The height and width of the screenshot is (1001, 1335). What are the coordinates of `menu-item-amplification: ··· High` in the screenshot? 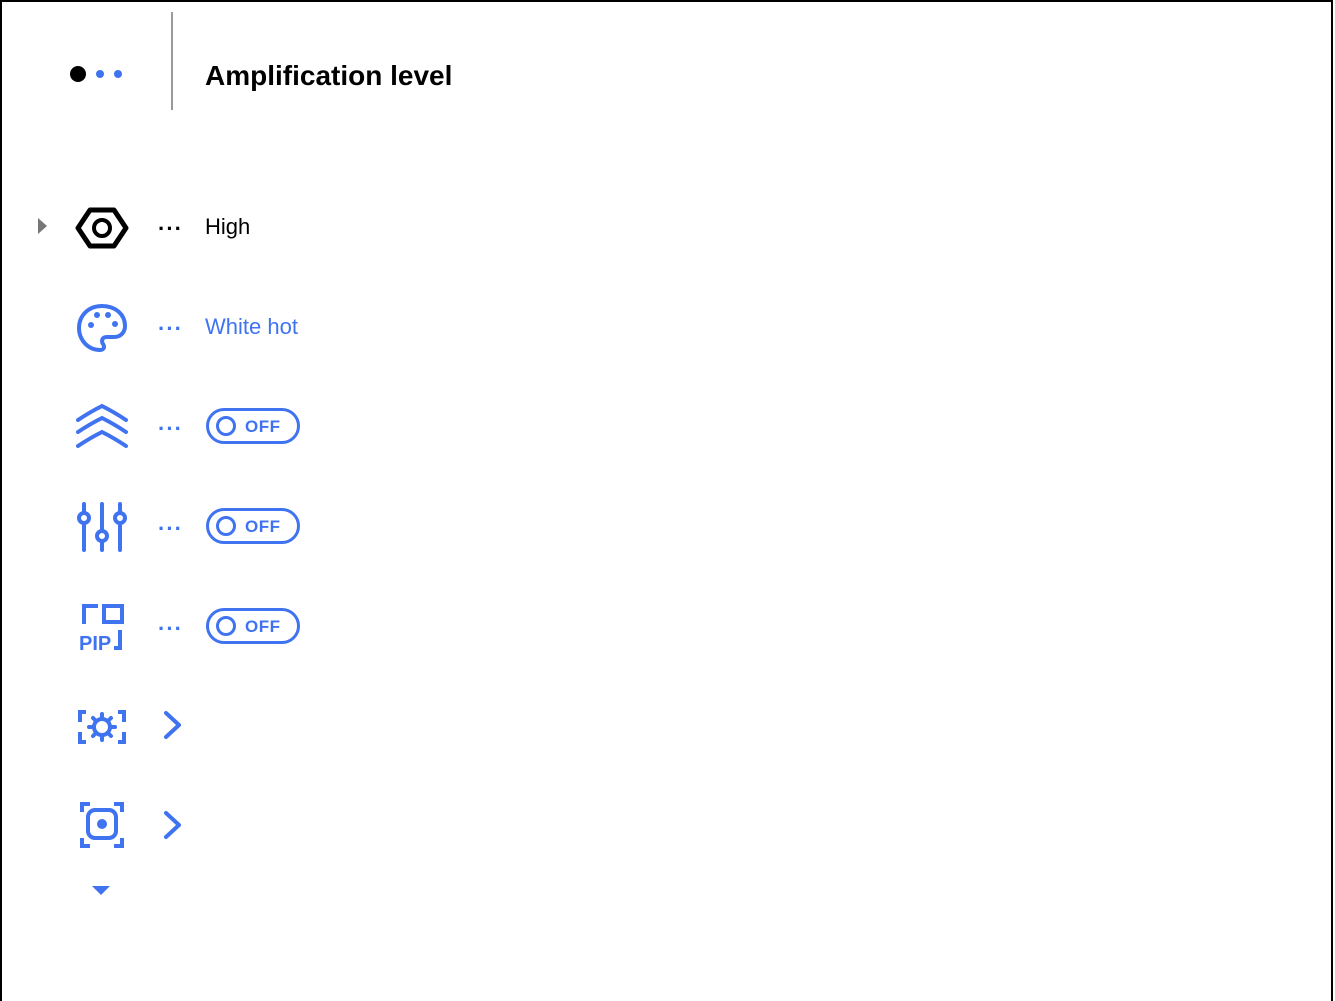 It's located at (350, 228).